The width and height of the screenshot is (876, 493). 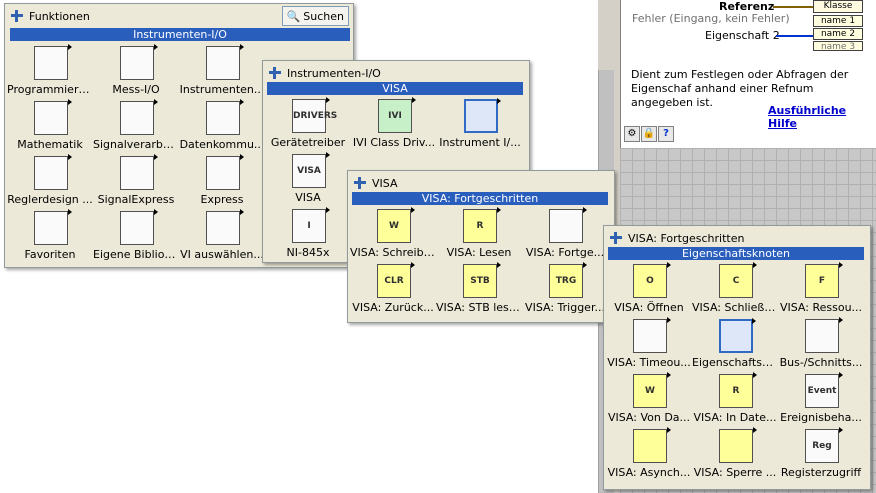 I want to click on palette-item-glyph: O, so click(x=650, y=281).